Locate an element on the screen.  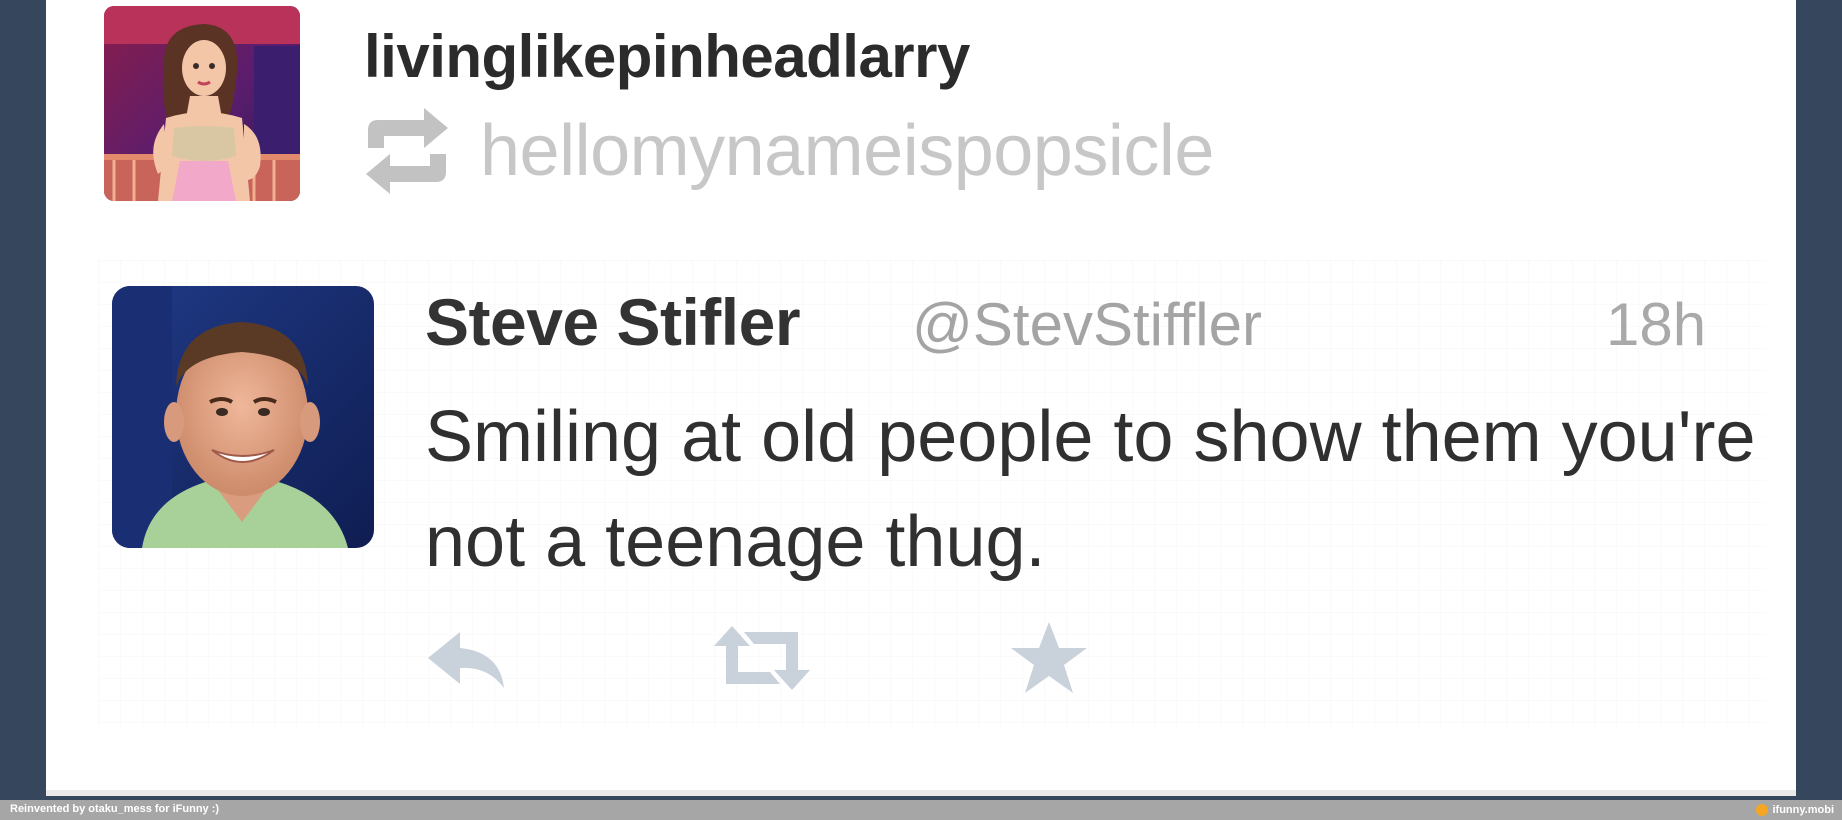
footer-credit: Reinvented by otaku_mess for iFunny :) is located at coordinates (115, 809).